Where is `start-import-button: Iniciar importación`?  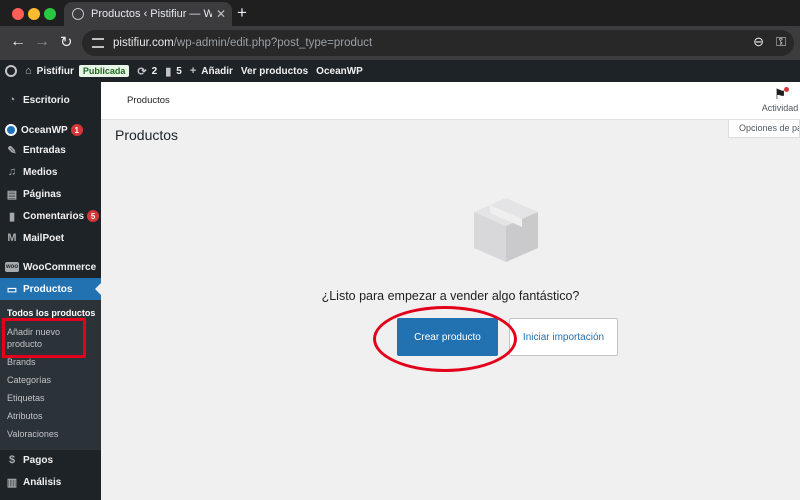 start-import-button: Iniciar importación is located at coordinates (563, 337).